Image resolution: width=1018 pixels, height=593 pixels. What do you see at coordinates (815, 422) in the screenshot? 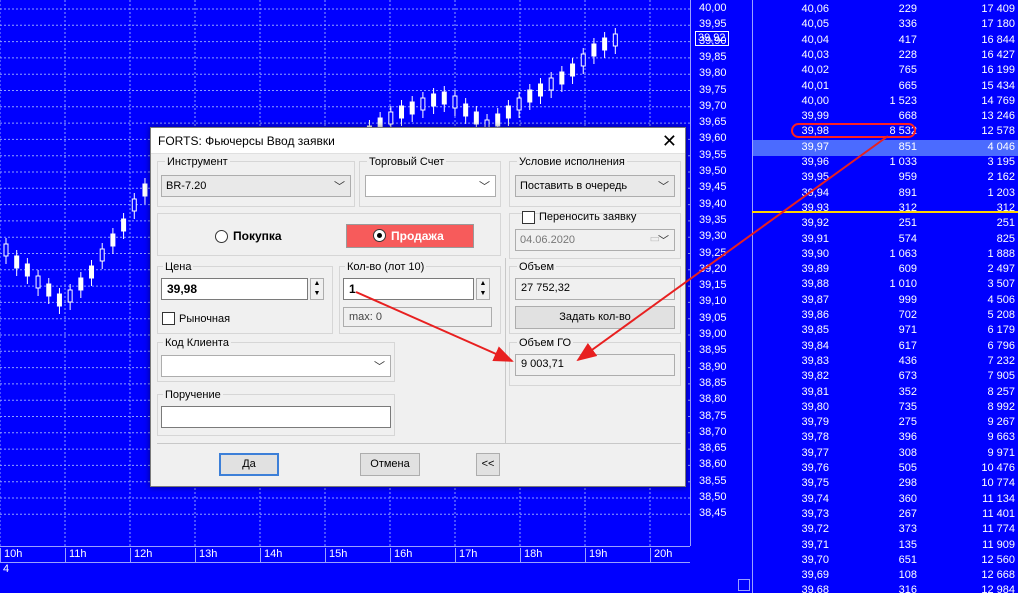
I see `order-book-price: 39,79` at bounding box center [815, 422].